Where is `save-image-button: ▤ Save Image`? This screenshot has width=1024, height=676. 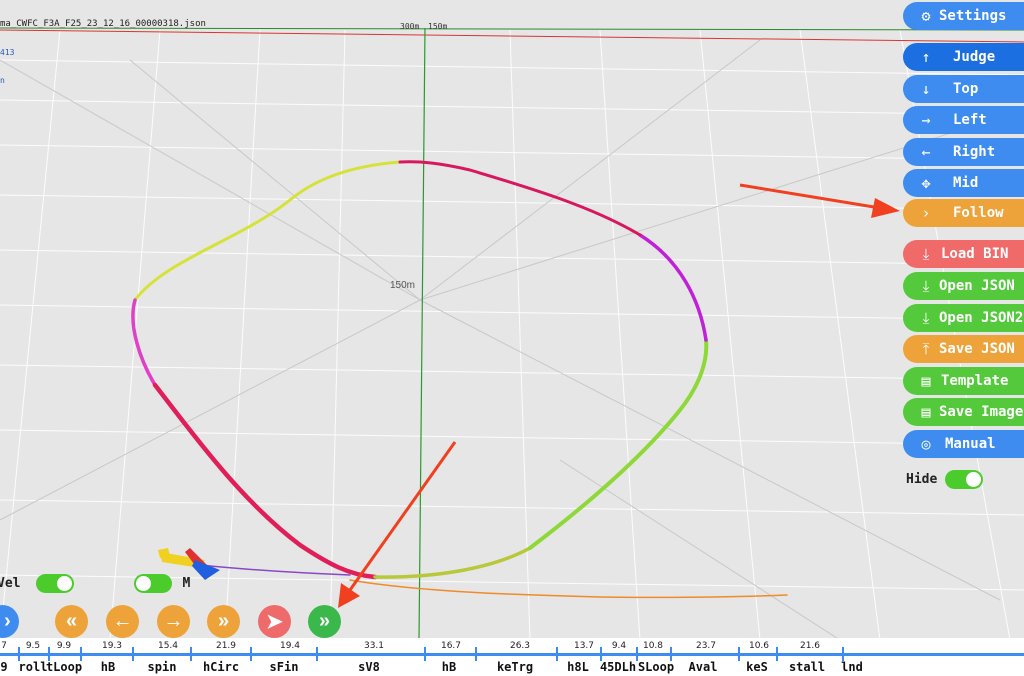 save-image-button: ▤ Save Image is located at coordinates (963, 412).